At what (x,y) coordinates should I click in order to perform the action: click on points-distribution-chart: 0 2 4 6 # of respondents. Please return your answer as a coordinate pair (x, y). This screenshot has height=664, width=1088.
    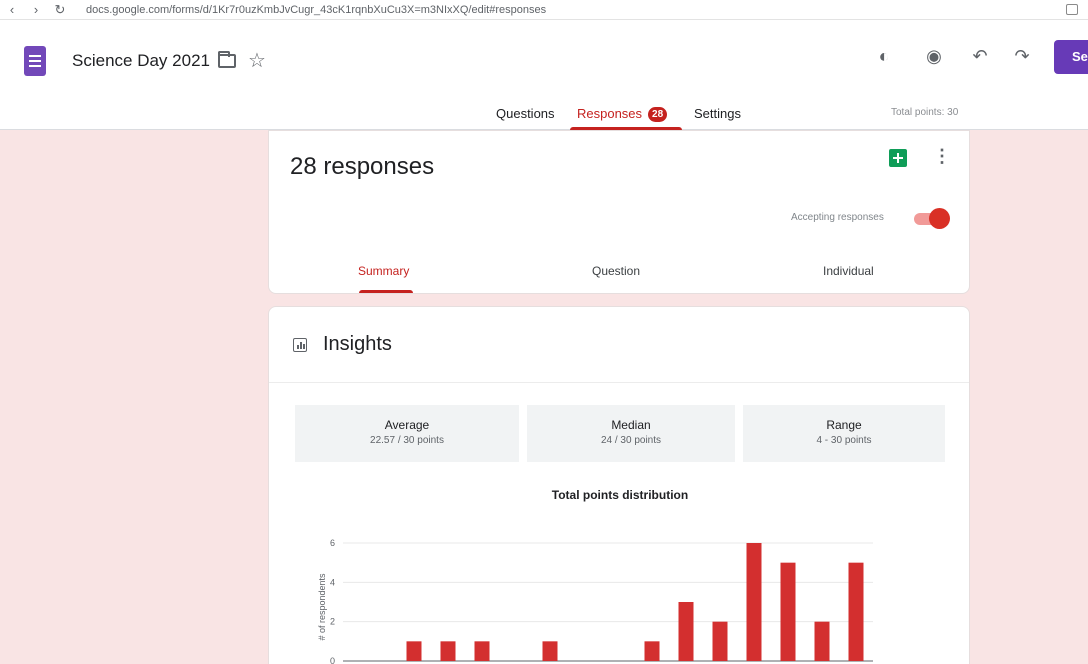
    Looking at the image, I should click on (595, 601).